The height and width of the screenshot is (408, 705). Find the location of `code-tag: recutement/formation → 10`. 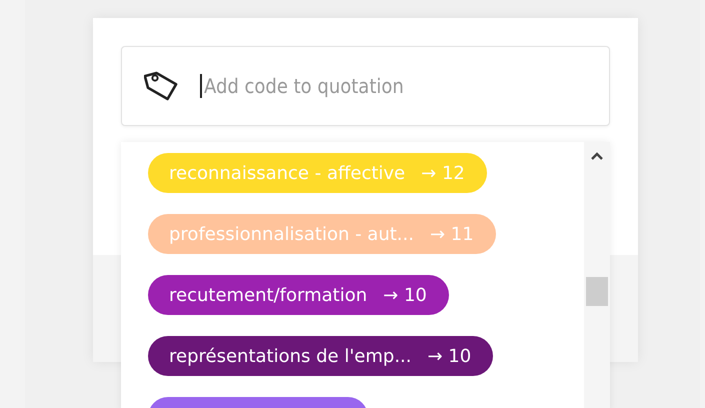

code-tag: recutement/formation → 10 is located at coordinates (298, 295).